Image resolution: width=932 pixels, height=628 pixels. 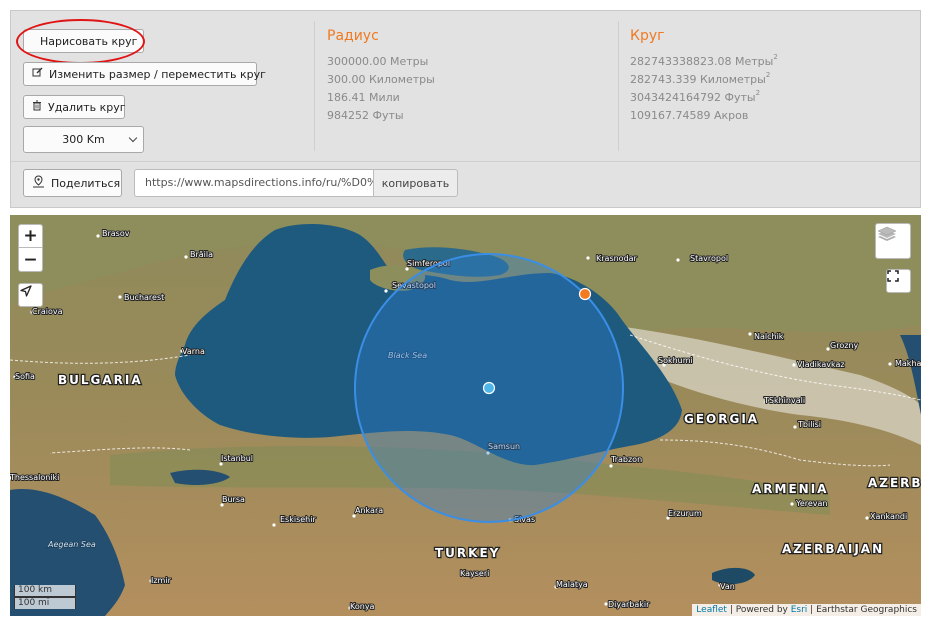 What do you see at coordinates (894, 483) in the screenshot?
I see `country-azerb: AZERB` at bounding box center [894, 483].